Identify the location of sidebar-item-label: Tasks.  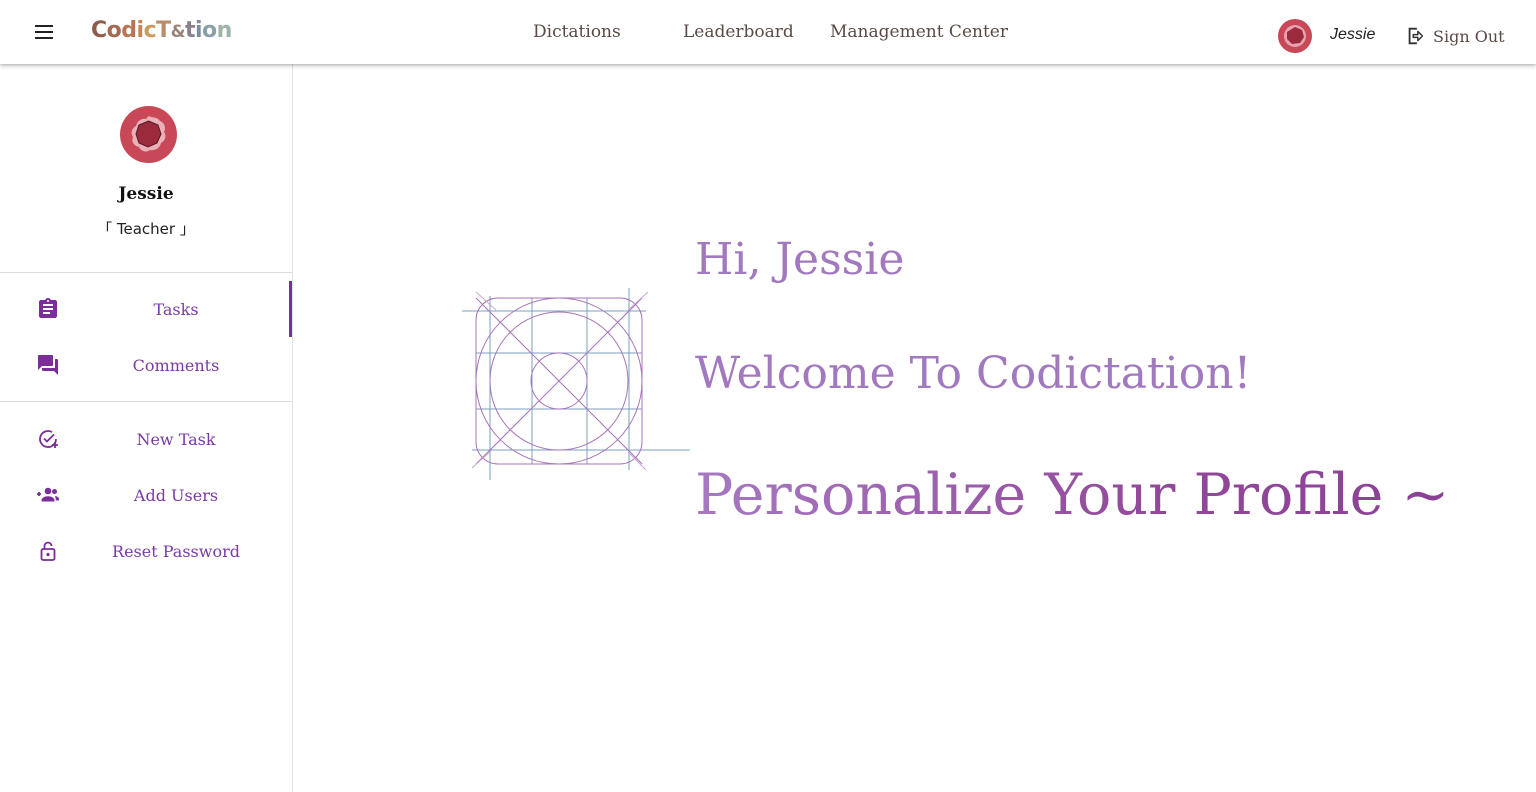
(176, 309).